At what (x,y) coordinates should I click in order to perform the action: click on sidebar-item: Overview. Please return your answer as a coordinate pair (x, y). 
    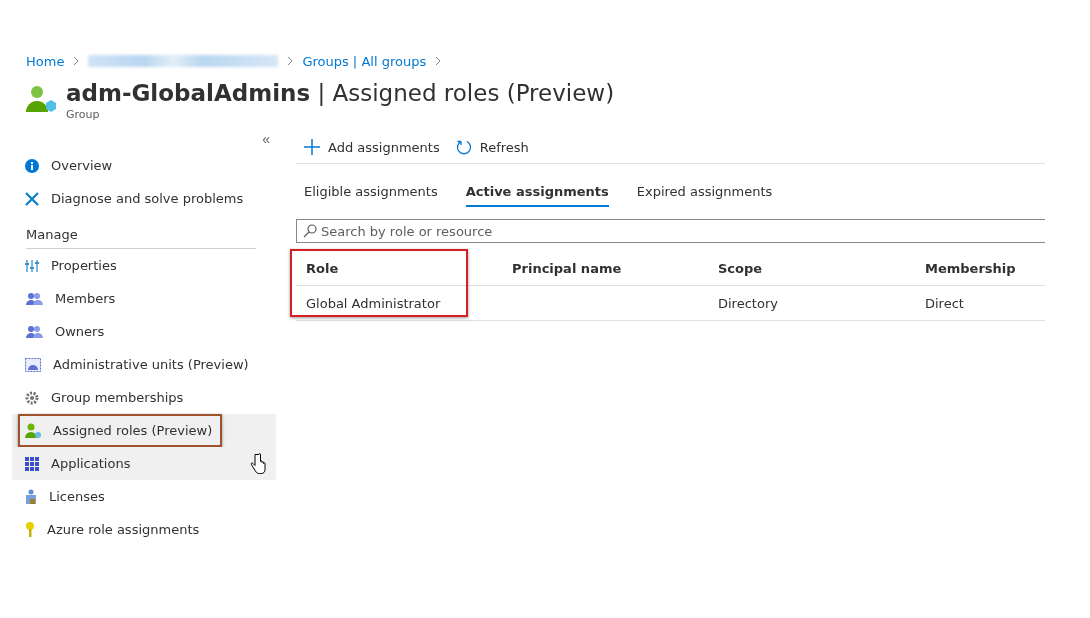
    Looking at the image, I should click on (144, 165).